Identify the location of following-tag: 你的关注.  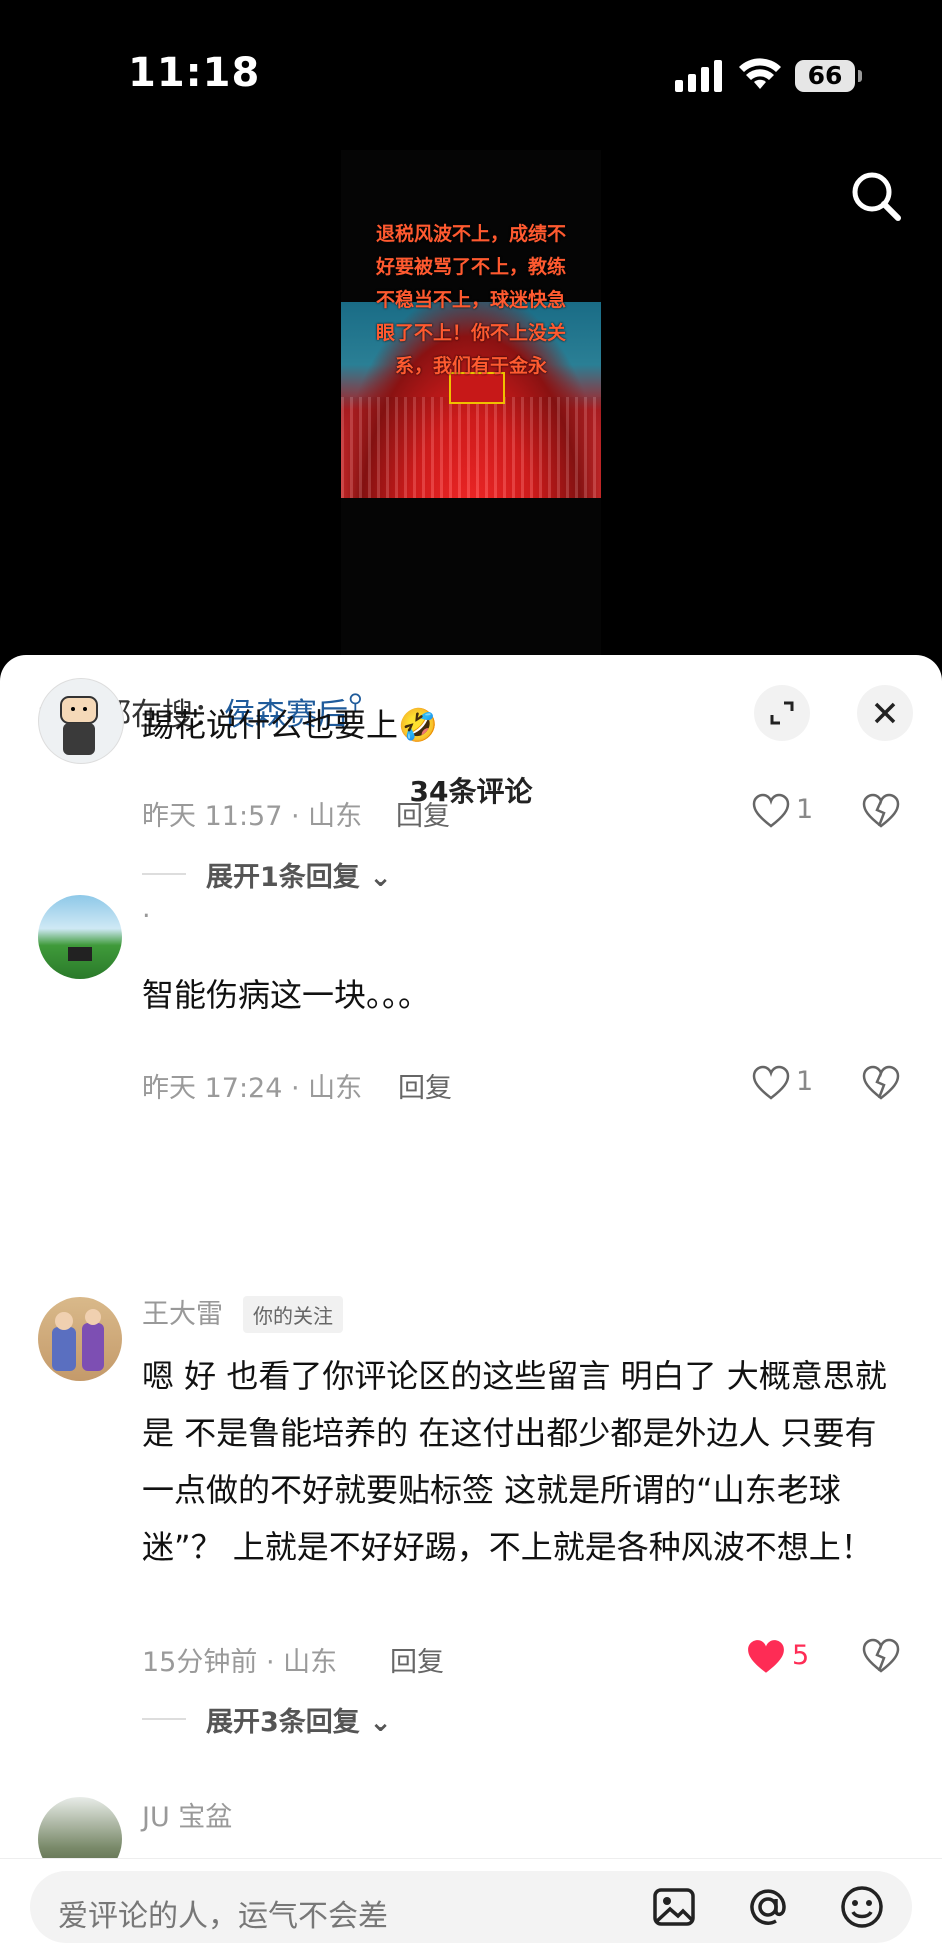
(293, 1314).